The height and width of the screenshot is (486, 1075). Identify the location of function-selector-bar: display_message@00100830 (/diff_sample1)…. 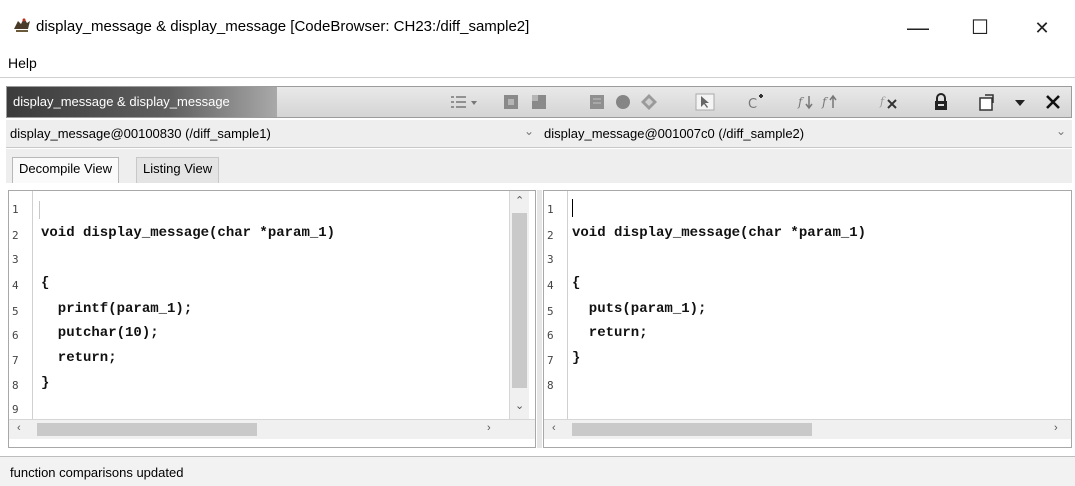
(539, 134).